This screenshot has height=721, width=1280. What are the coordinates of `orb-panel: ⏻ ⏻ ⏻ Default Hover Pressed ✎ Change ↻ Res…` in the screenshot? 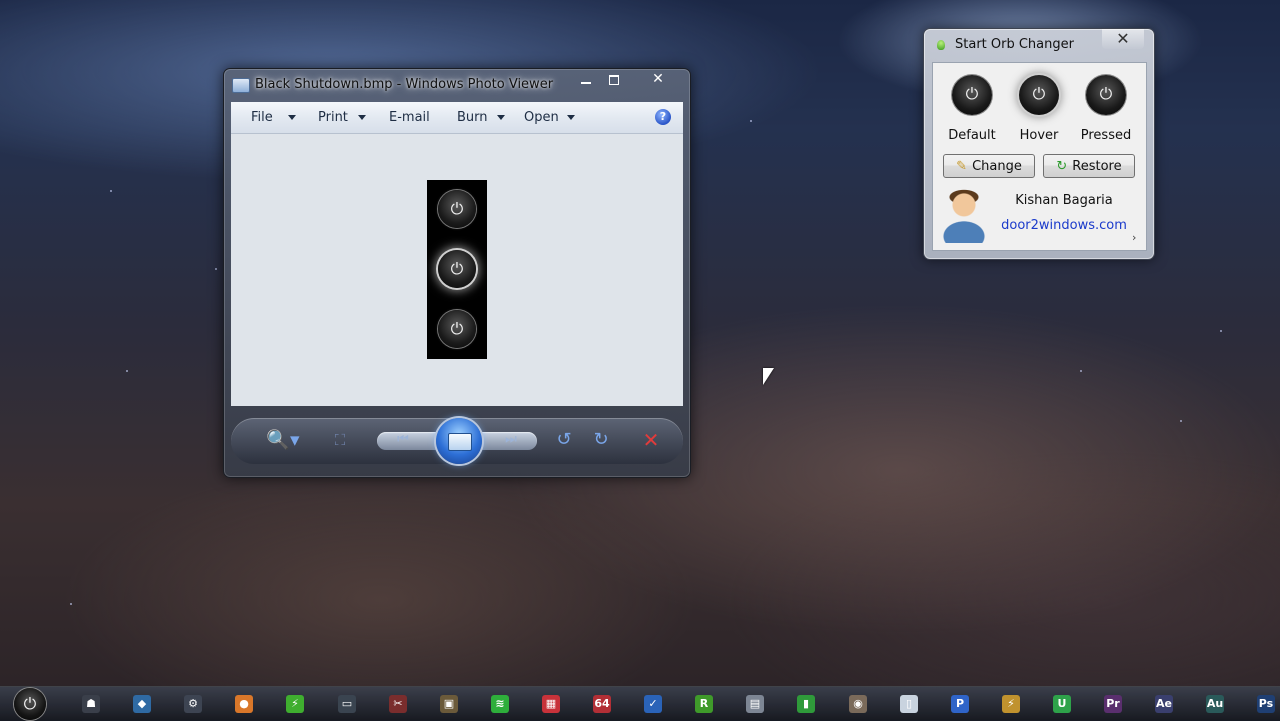 It's located at (1039, 156).